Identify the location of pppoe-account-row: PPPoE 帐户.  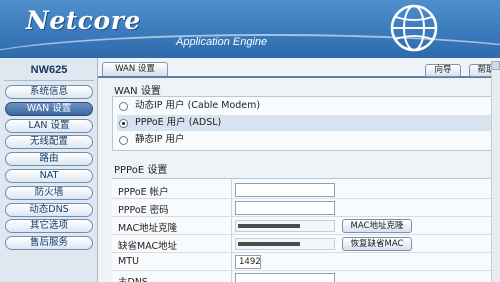
(306, 190).